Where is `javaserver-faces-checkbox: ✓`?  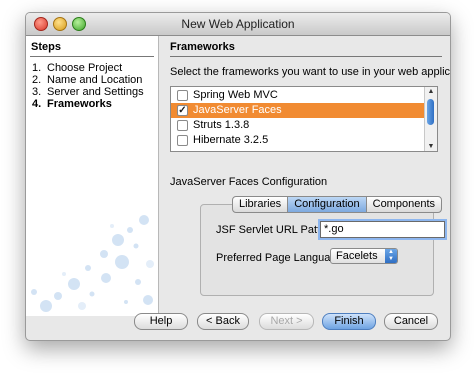 javaserver-faces-checkbox: ✓ is located at coordinates (182, 110).